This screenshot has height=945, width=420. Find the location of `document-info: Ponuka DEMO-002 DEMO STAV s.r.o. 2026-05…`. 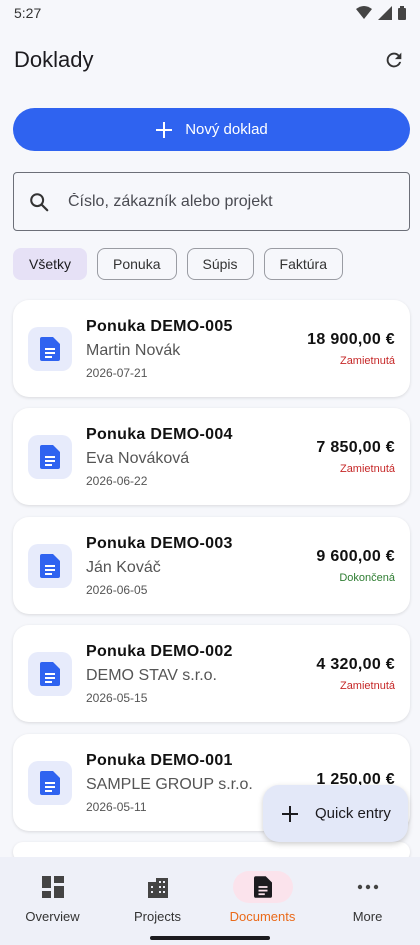

document-info: Ponuka DEMO-002 DEMO STAV s.r.o. 2026-05… is located at coordinates (201, 674).